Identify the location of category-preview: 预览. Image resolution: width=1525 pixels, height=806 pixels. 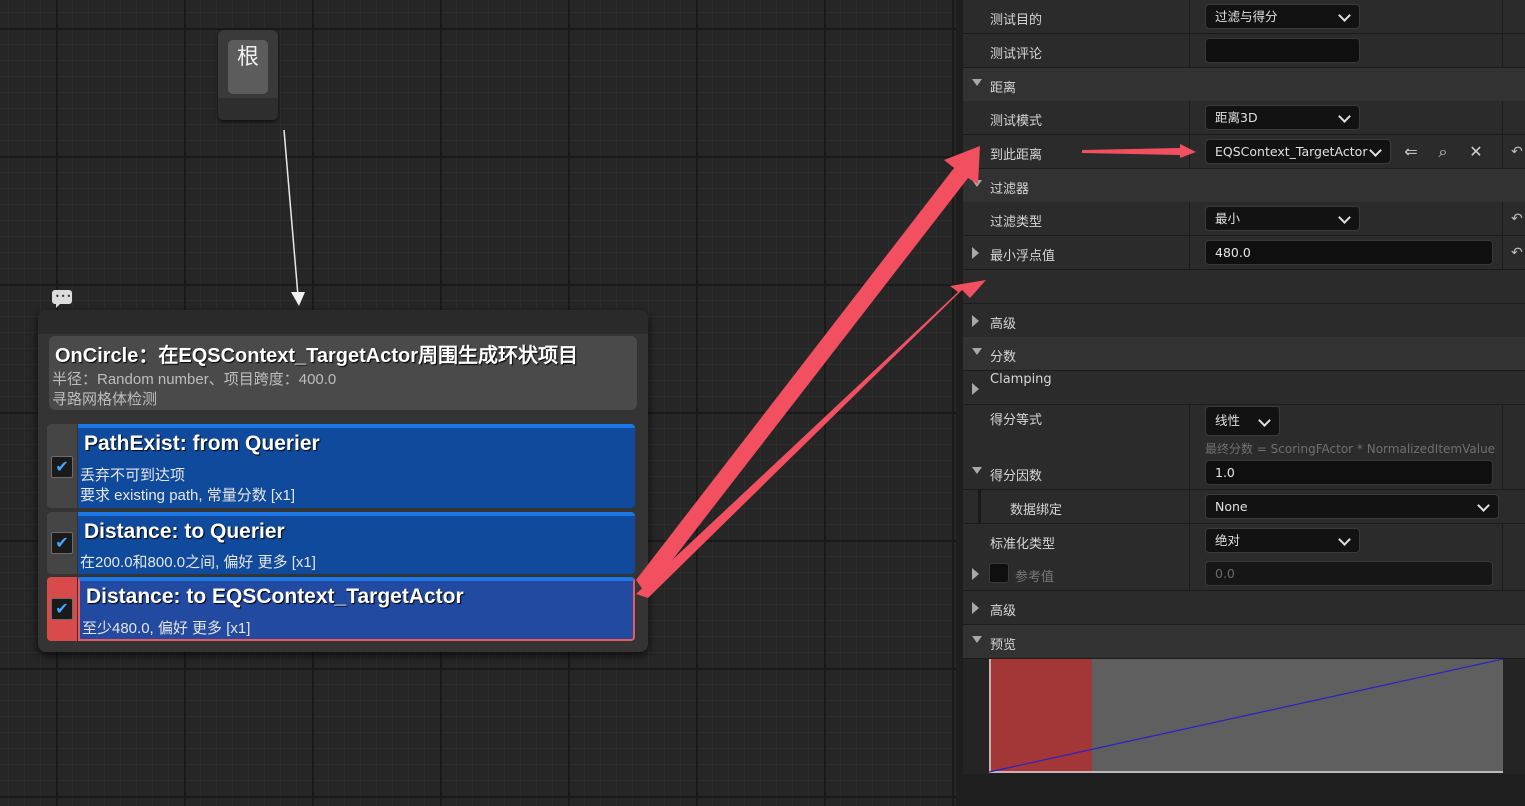
(1244, 642).